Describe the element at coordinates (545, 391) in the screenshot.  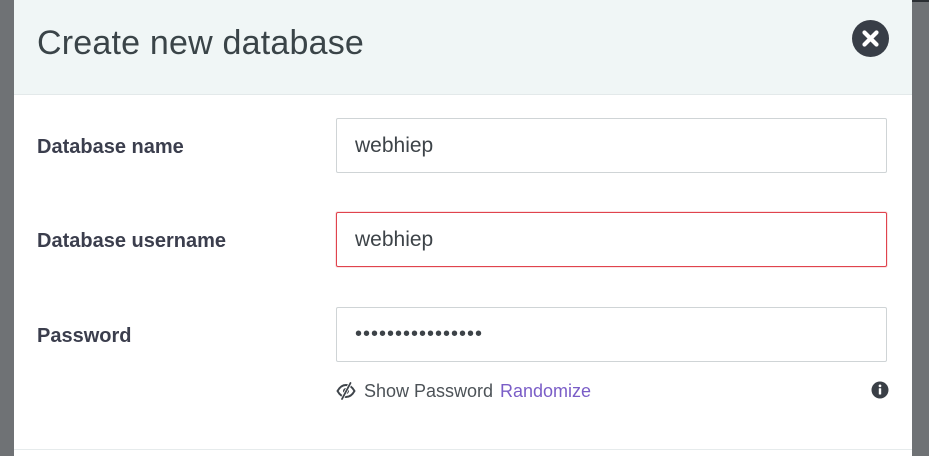
I see `randomize-link: Randomize` at that location.